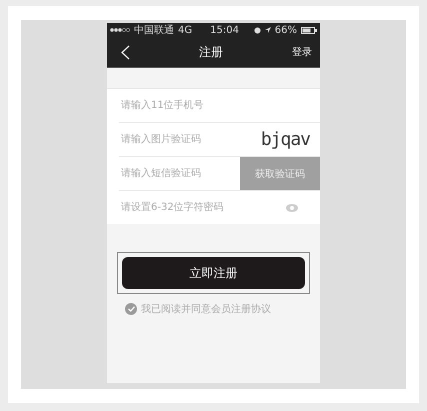  I want to click on agreement-text: 我已阅读并同意会员注册协议, so click(206, 309).